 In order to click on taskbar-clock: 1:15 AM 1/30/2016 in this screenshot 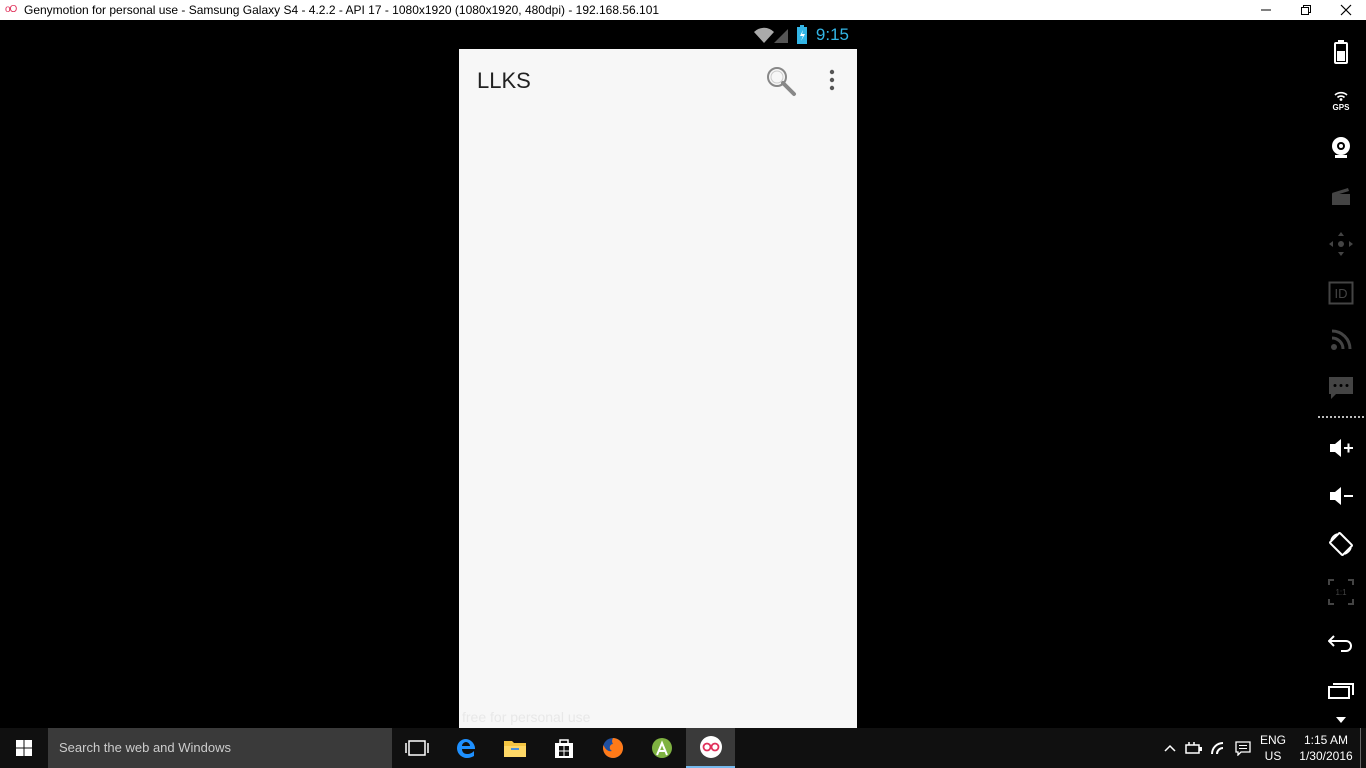, I will do `click(1326, 748)`.